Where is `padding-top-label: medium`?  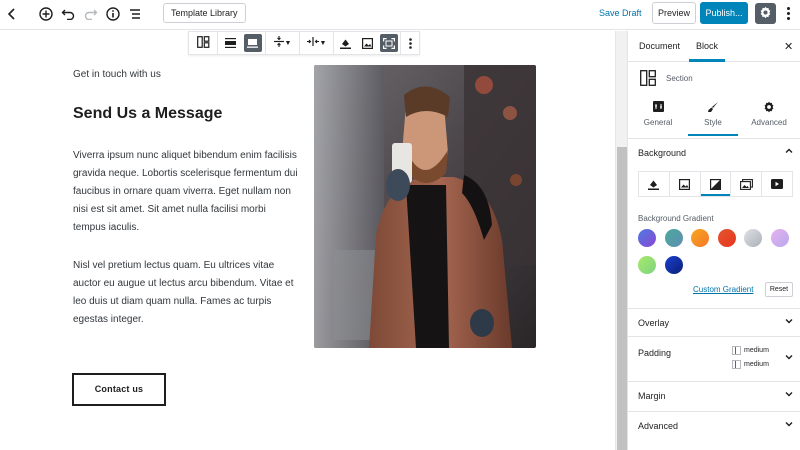 padding-top-label: medium is located at coordinates (756, 350).